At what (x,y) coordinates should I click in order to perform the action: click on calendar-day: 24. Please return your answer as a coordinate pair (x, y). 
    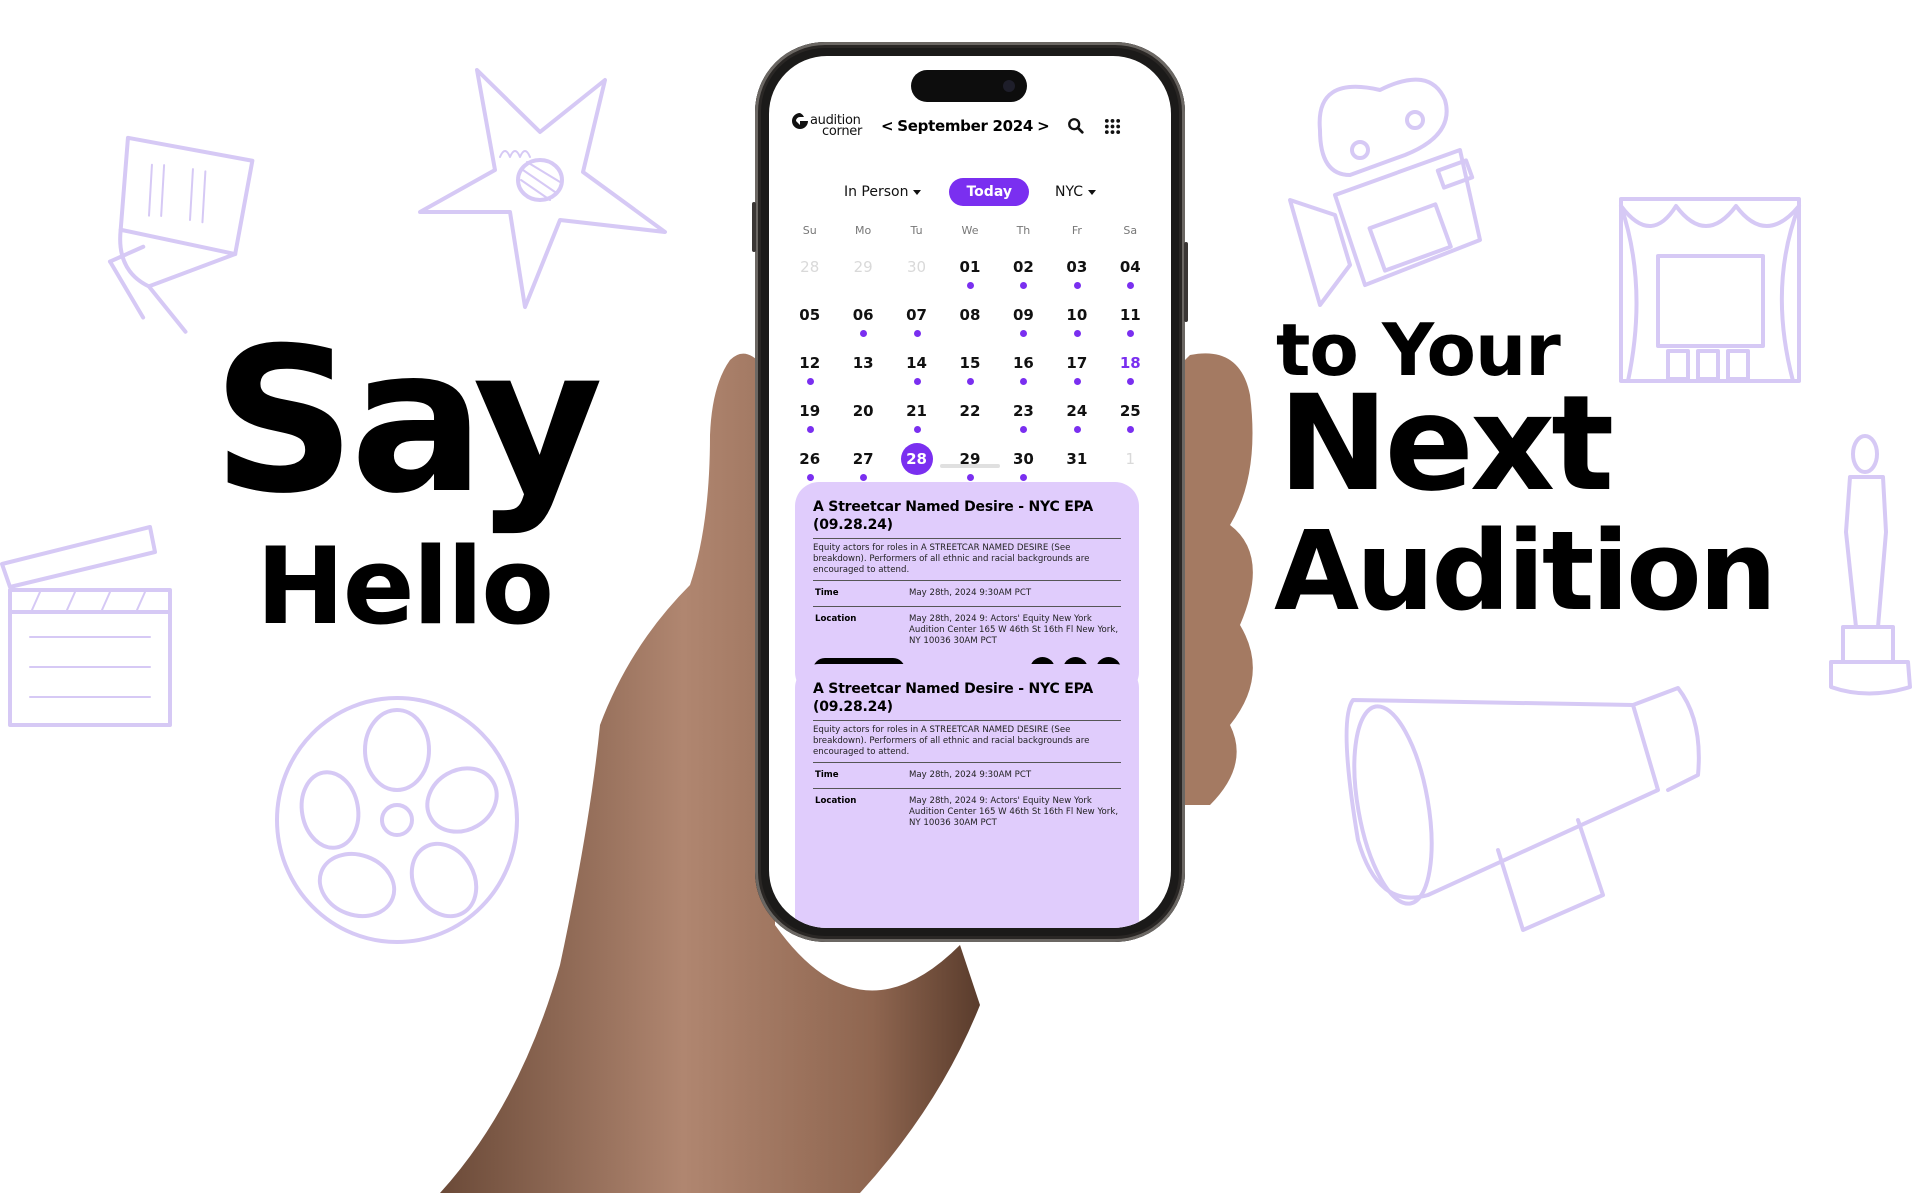
    Looking at the image, I should click on (1076, 410).